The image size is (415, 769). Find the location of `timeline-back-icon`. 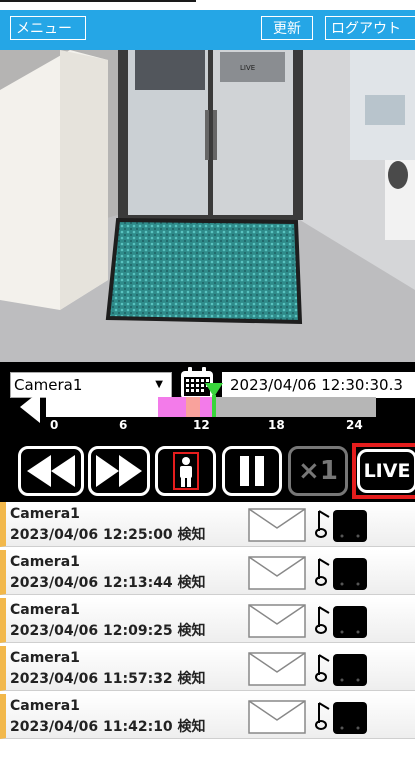

timeline-back-icon is located at coordinates (30, 407).